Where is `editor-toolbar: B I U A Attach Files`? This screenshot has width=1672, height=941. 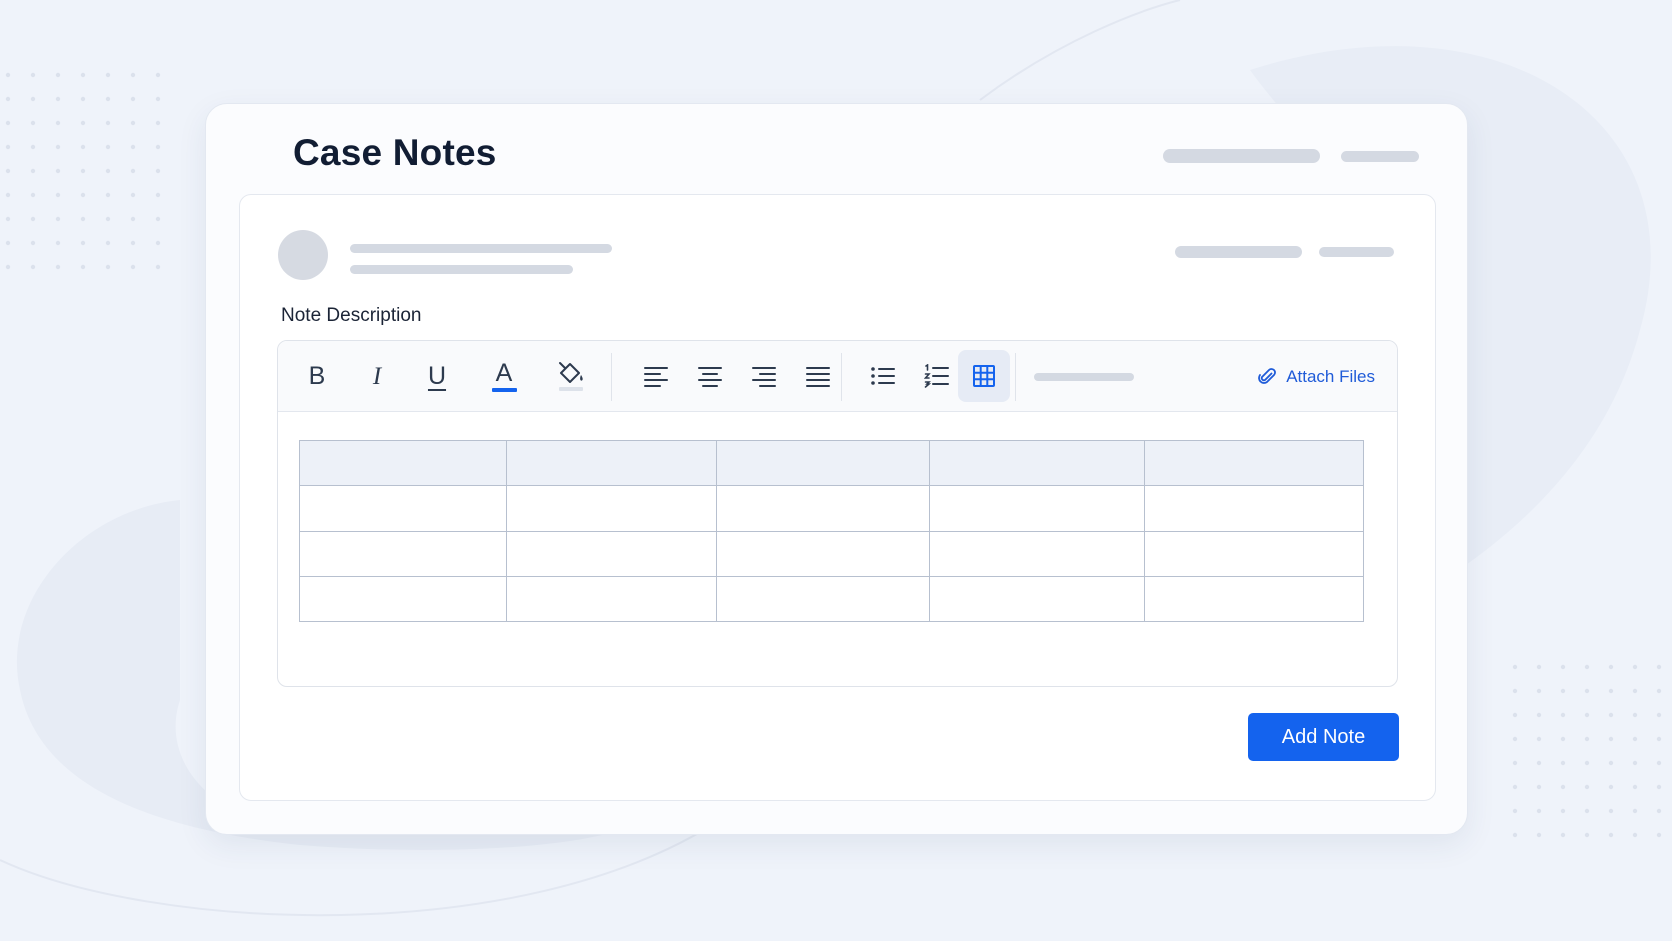 editor-toolbar: B I U A Attach Files is located at coordinates (837, 376).